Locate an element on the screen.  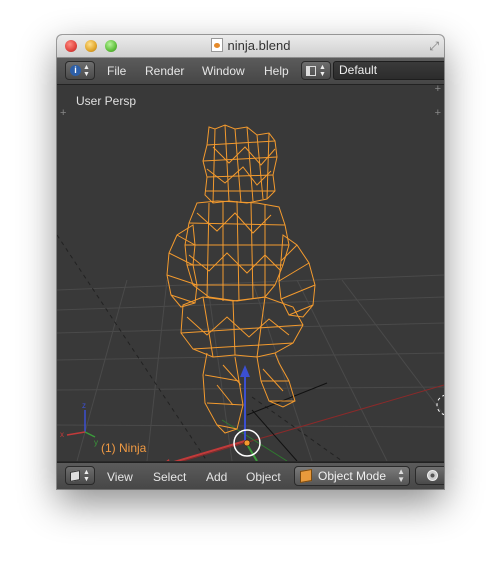
axis-x-label: x is located at coordinates (62, 434).